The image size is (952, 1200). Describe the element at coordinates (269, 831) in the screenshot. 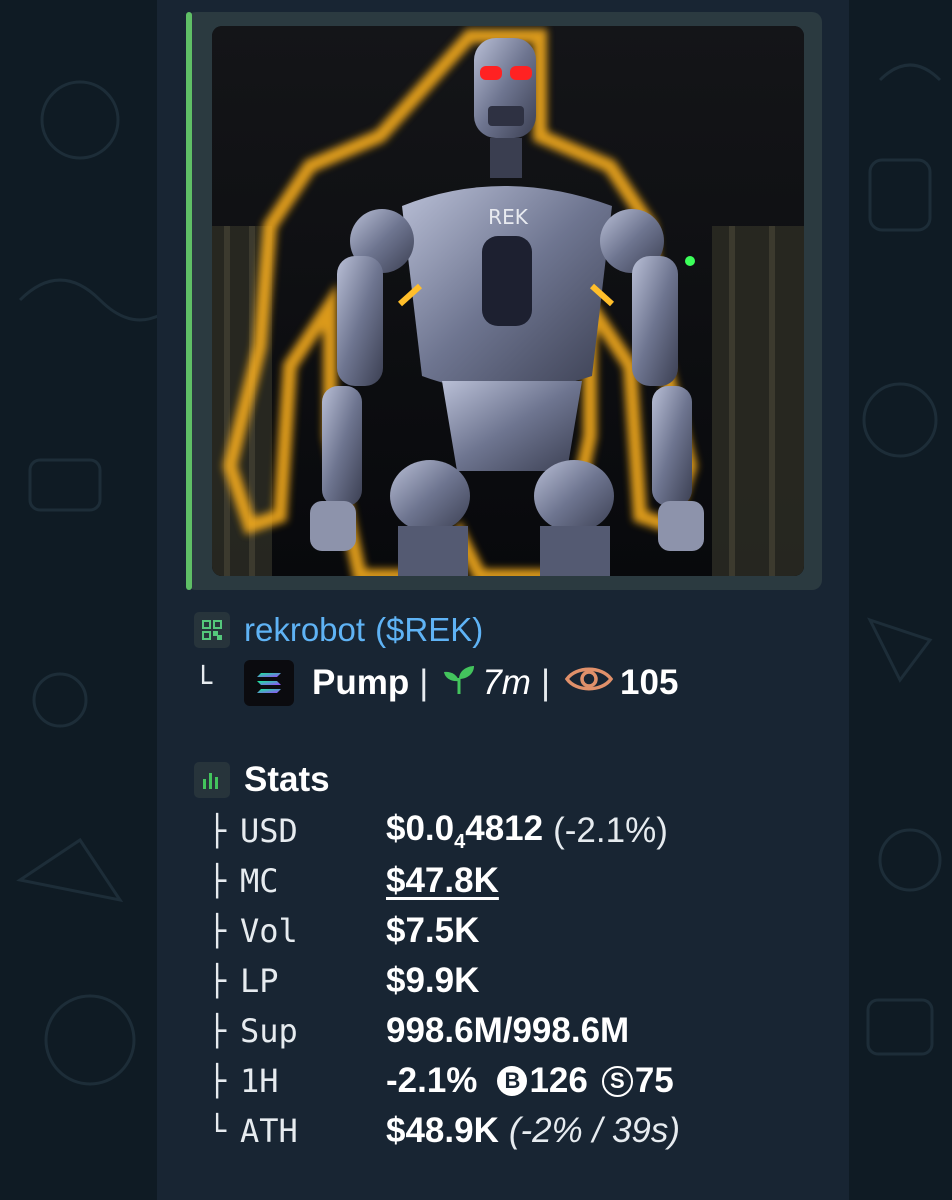

I see `stat-label: USD` at that location.